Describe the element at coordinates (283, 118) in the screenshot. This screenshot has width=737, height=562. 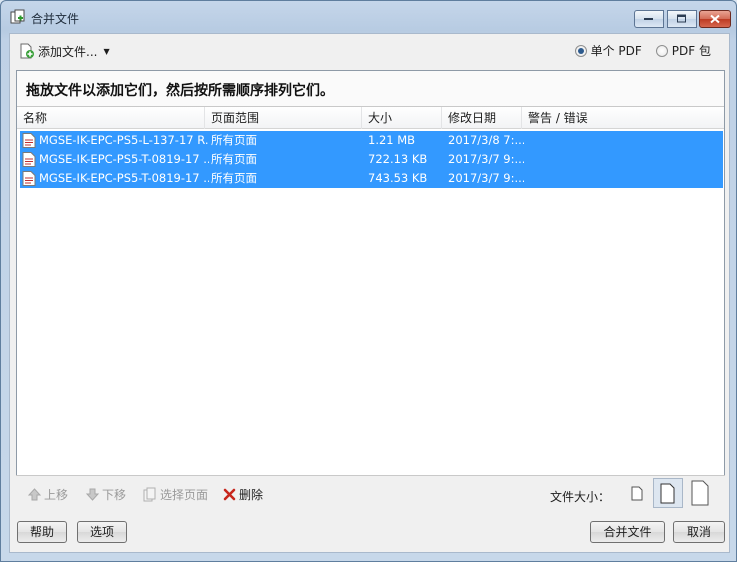
I see `column-header-range: 页面范围` at that location.